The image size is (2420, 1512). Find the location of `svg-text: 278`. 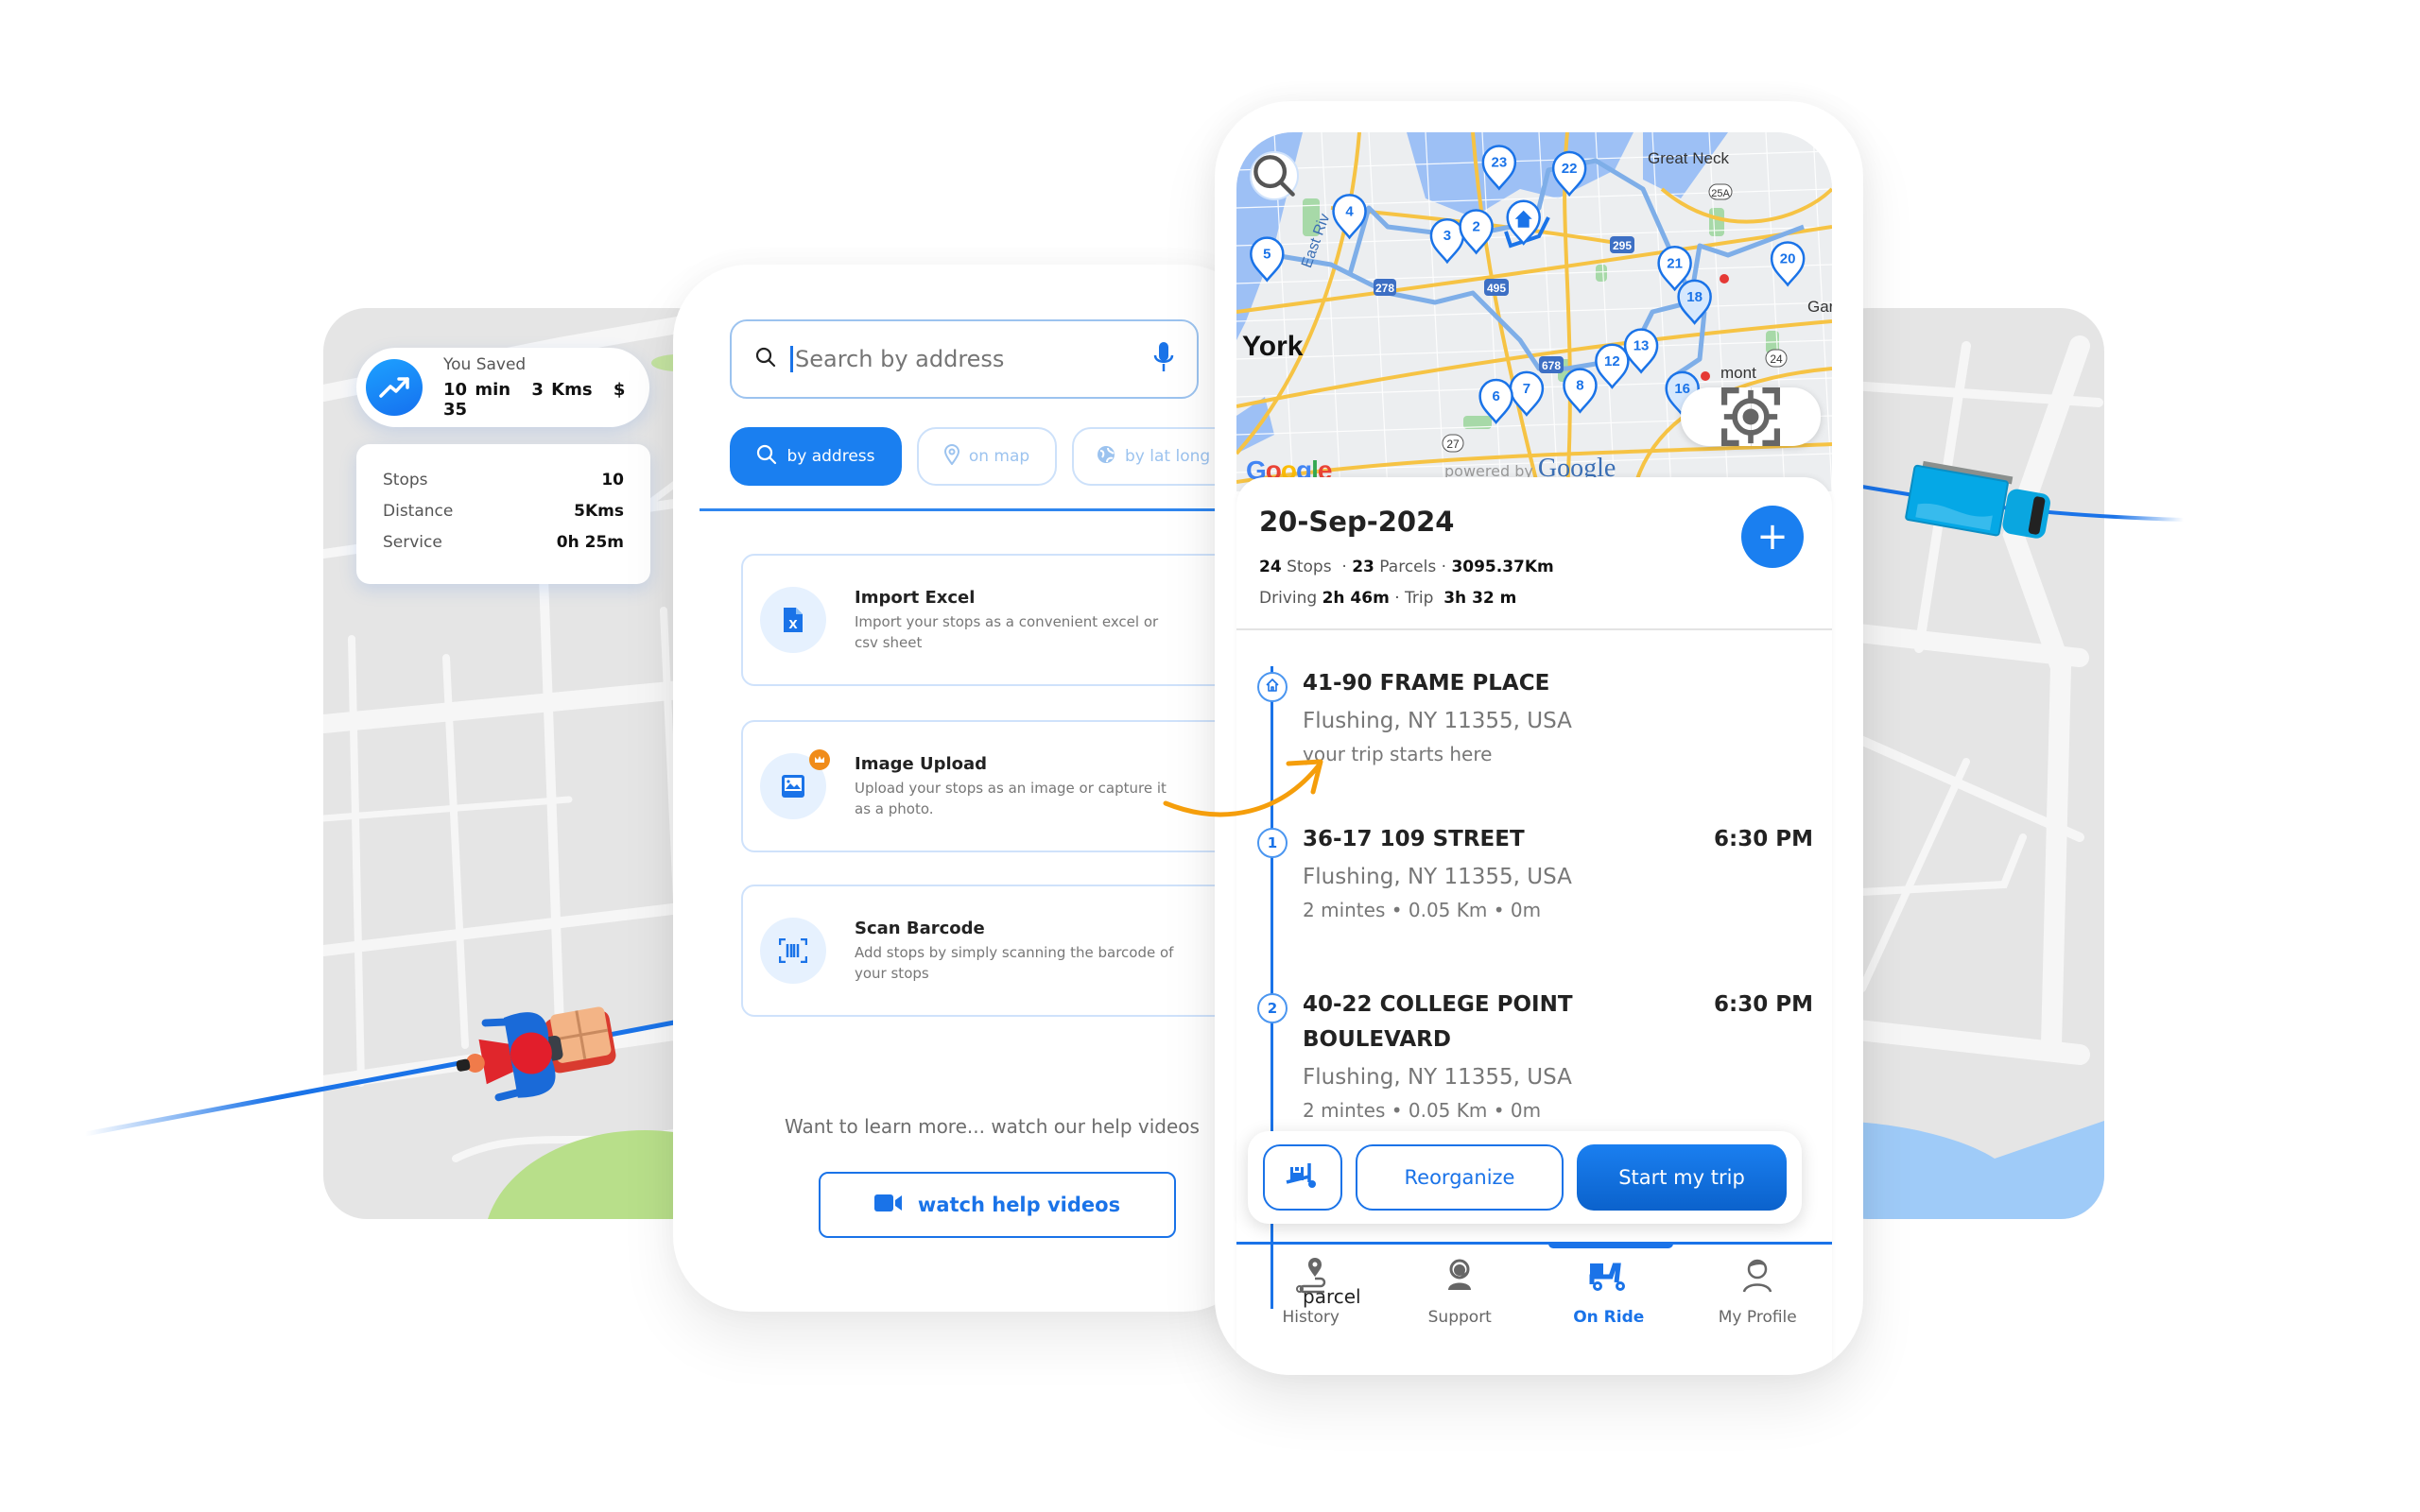

svg-text: 278 is located at coordinates (1384, 288).